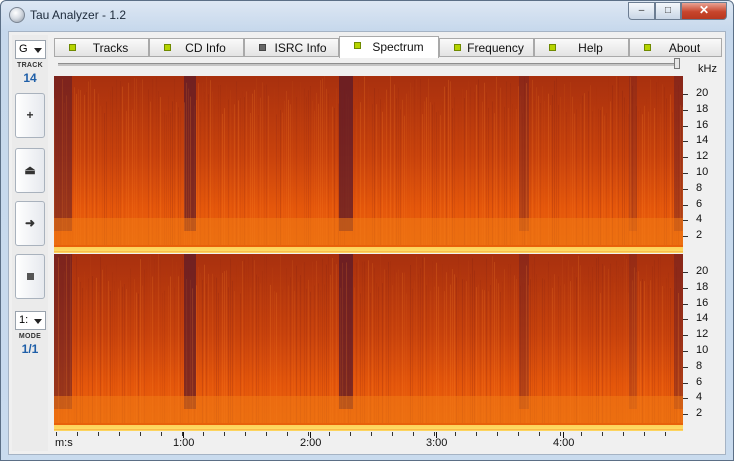  Describe the element at coordinates (30, 49) in the screenshot. I see `channel-dropdown: G` at that location.